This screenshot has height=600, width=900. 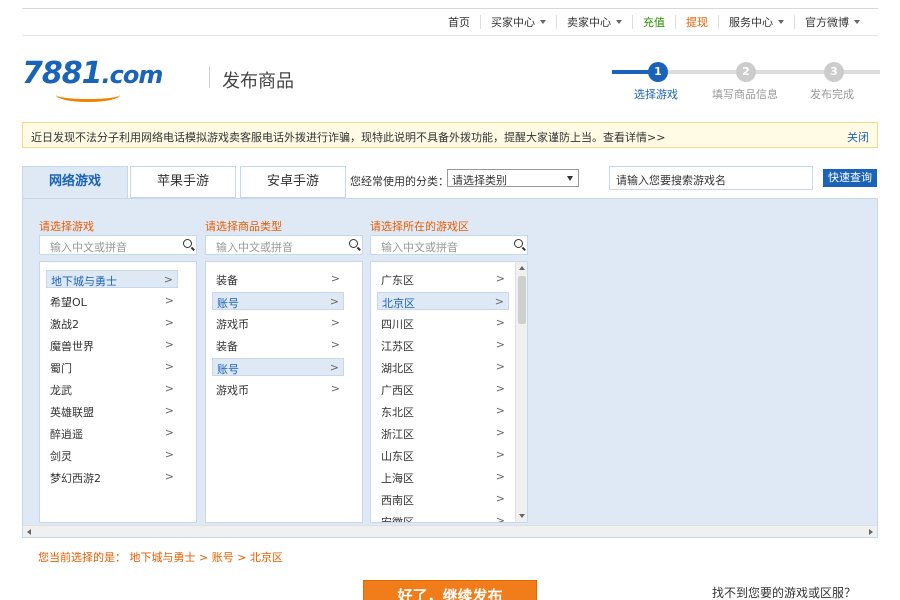 What do you see at coordinates (513, 22) in the screenshot?
I see `topnav-item-label: 买家中心` at bounding box center [513, 22].